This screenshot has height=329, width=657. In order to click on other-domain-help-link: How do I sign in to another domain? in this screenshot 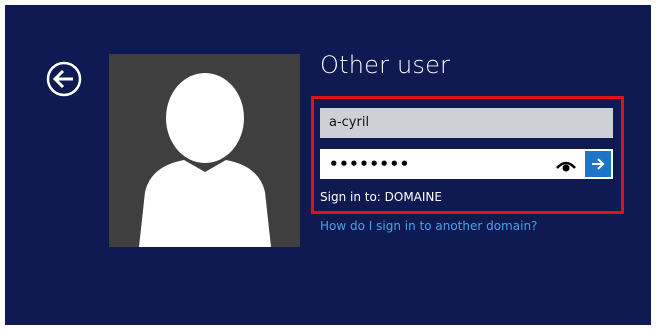, I will do `click(428, 226)`.